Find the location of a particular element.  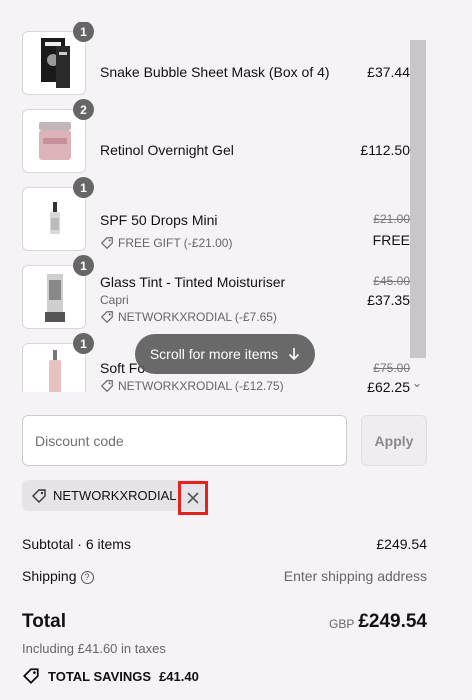

original-price: £75.00 is located at coordinates (391, 368).